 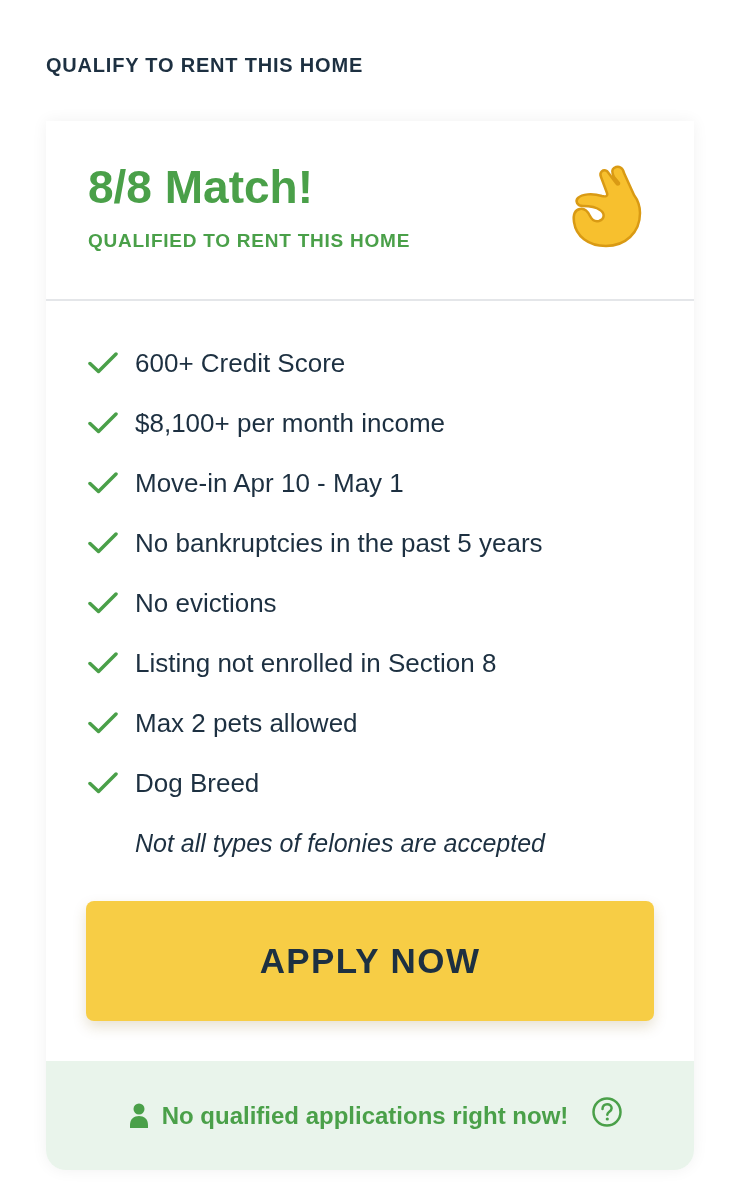 I want to click on section-heading: QUALIFY TO RENT THIS HOME, so click(x=205, y=65).